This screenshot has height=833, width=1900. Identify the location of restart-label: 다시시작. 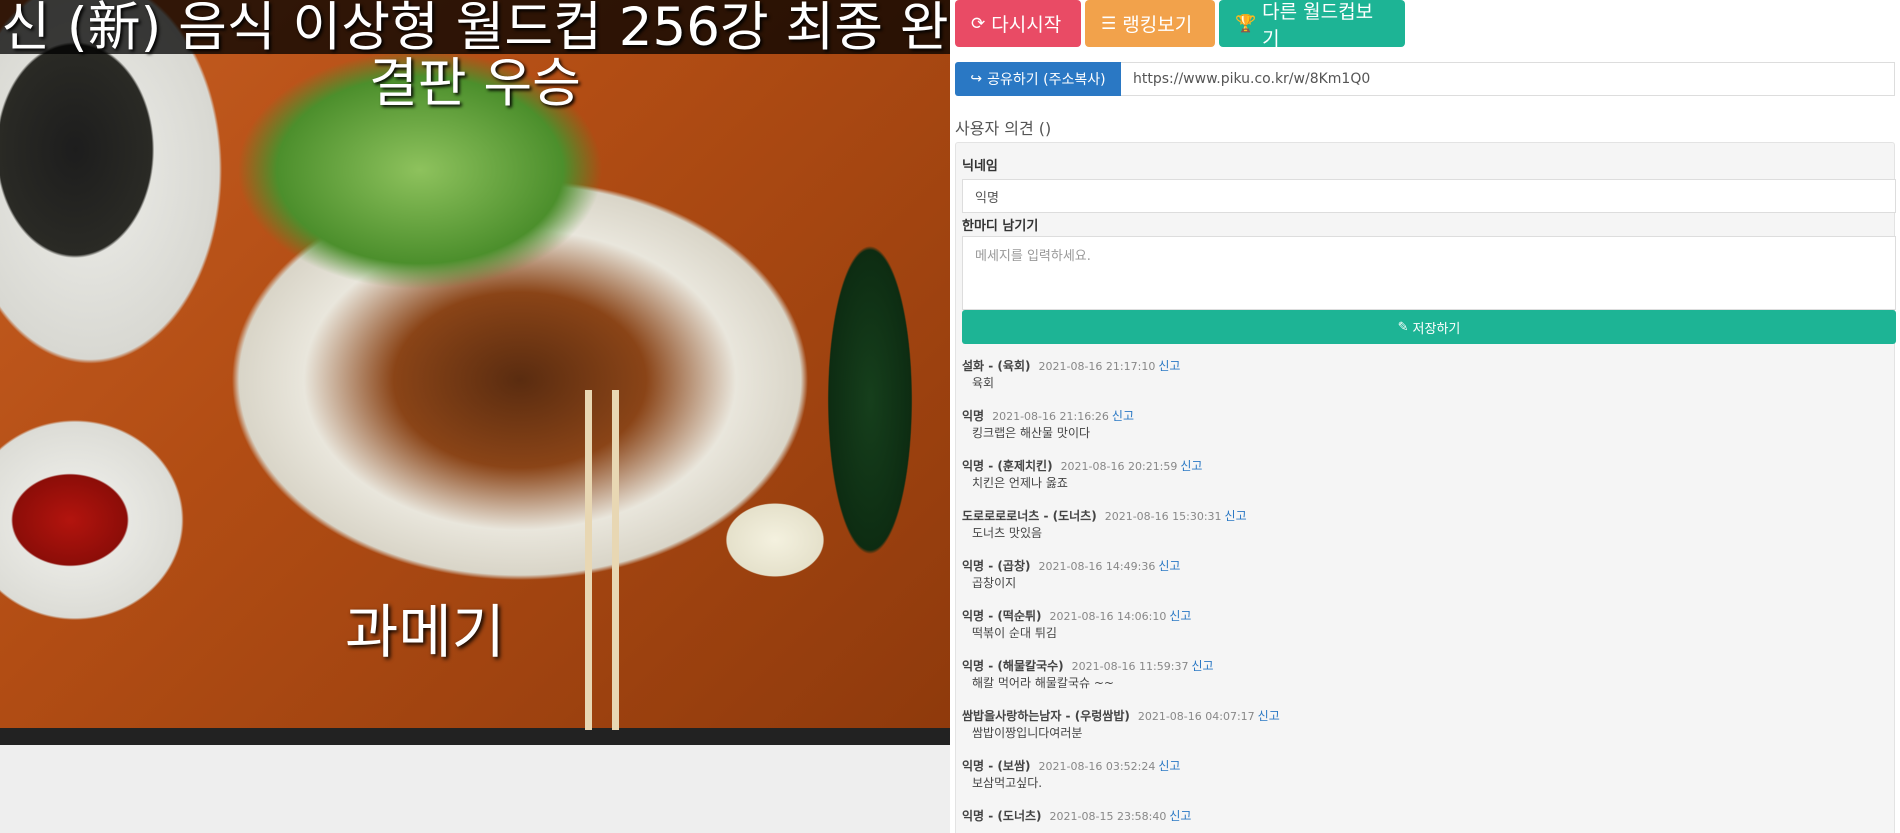
(1026, 25).